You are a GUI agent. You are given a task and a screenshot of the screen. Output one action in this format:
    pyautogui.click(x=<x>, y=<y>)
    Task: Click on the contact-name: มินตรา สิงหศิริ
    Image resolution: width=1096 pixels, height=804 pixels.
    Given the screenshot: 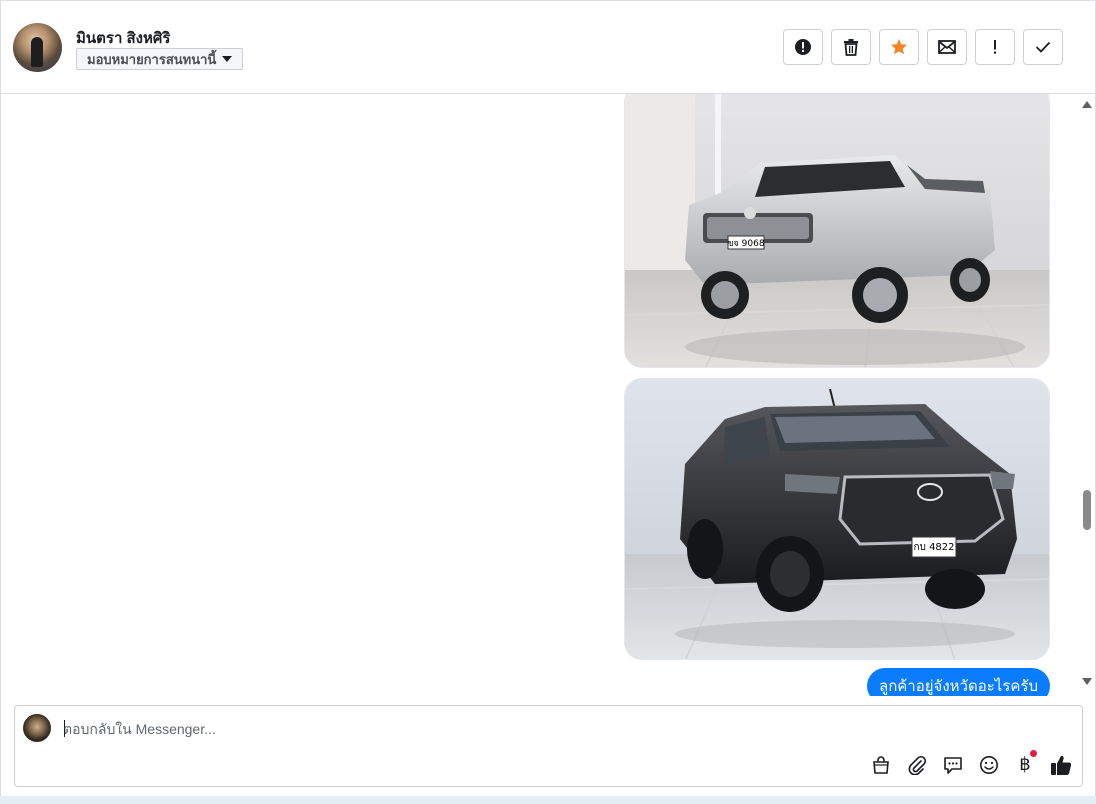 What is the action you would take?
    pyautogui.click(x=123, y=38)
    